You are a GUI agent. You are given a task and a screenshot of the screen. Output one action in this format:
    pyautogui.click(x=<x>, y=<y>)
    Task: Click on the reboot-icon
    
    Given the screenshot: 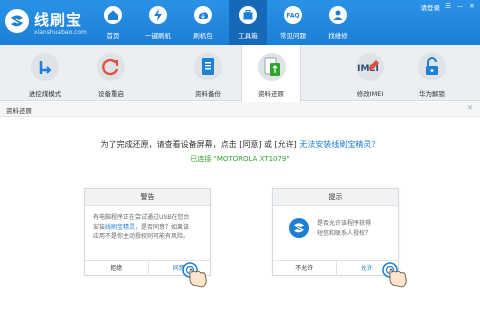 What is the action you would take?
    pyautogui.click(x=111, y=67)
    